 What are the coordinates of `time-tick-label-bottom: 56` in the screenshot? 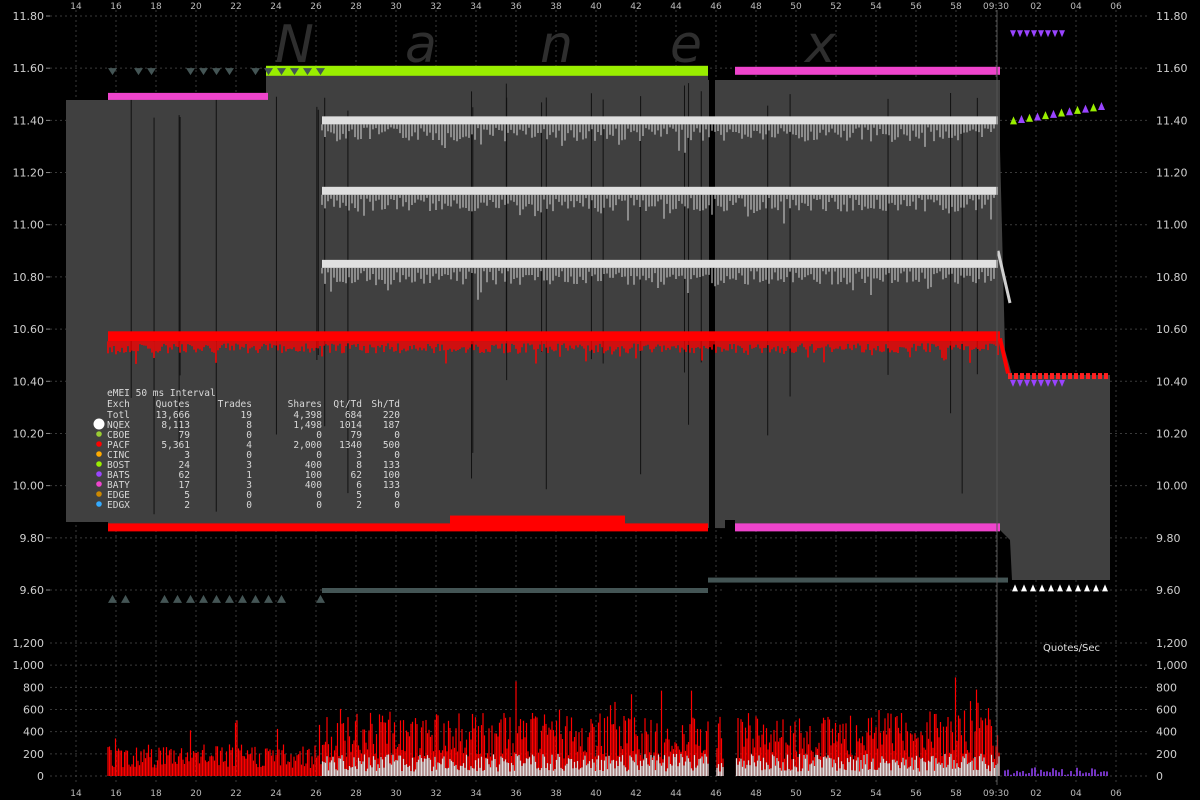 It's located at (916, 794).